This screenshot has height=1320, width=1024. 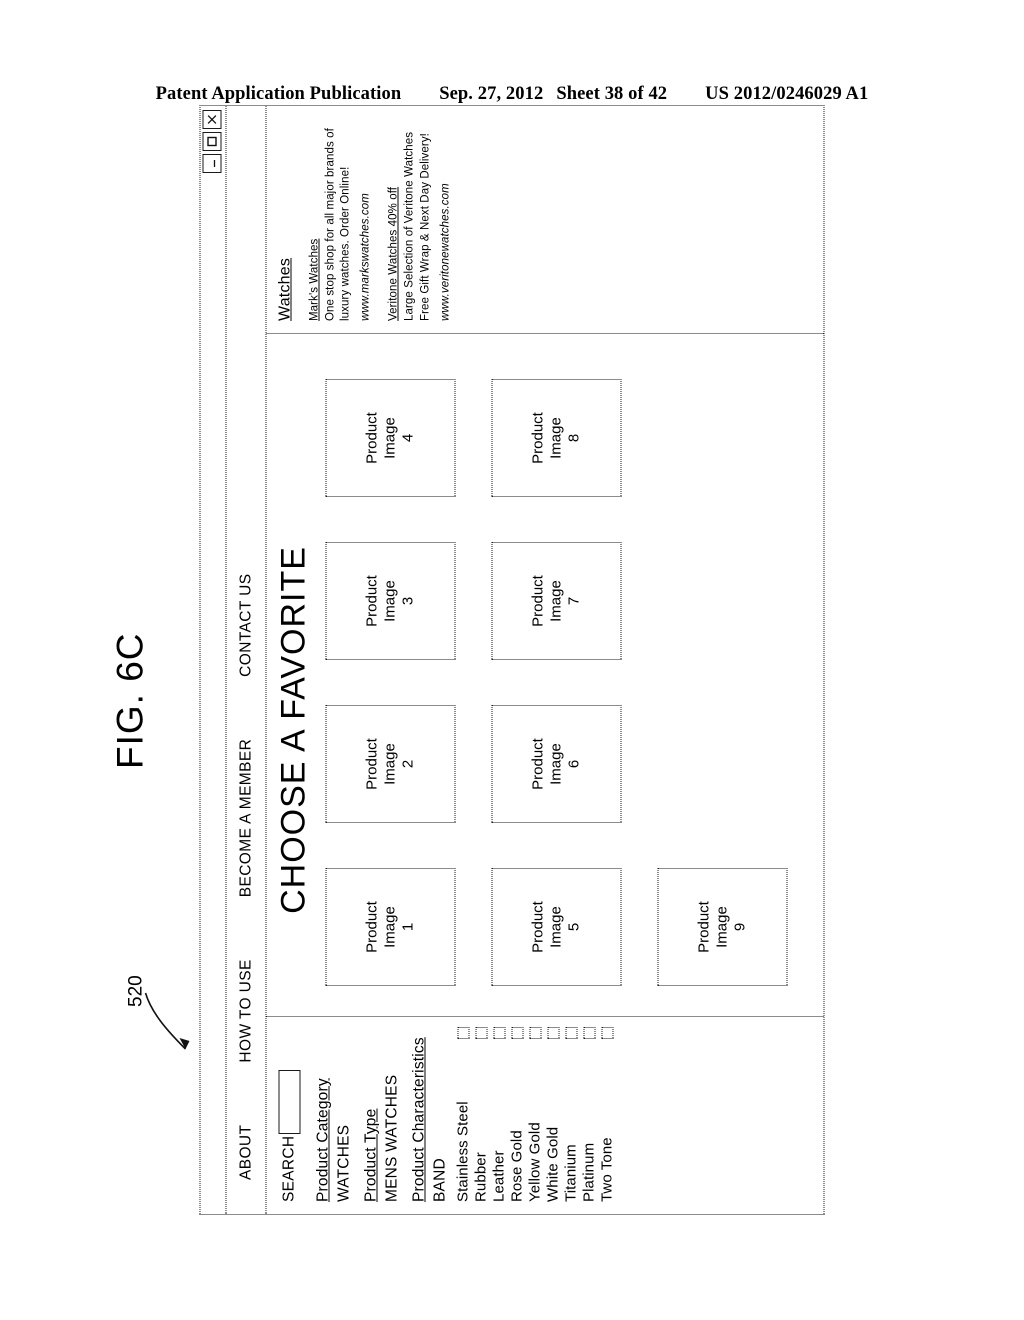 I want to click on ad-url: www.veritonewatches.com, so click(x=445, y=218).